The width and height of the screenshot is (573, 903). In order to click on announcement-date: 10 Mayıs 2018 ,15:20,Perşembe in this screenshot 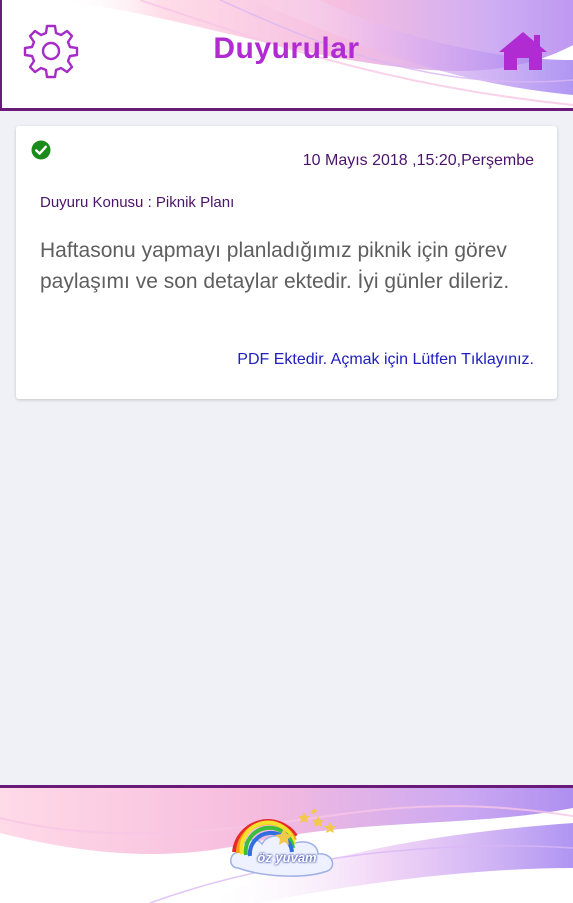, I will do `click(418, 160)`.